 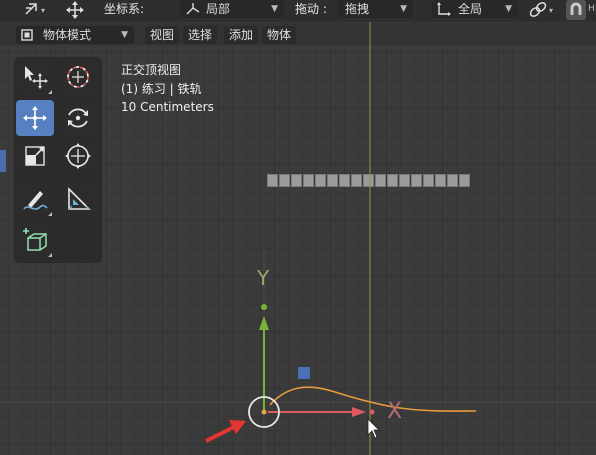 What do you see at coordinates (359, 412) in the screenshot?
I see `gizmo-x-arrow` at bounding box center [359, 412].